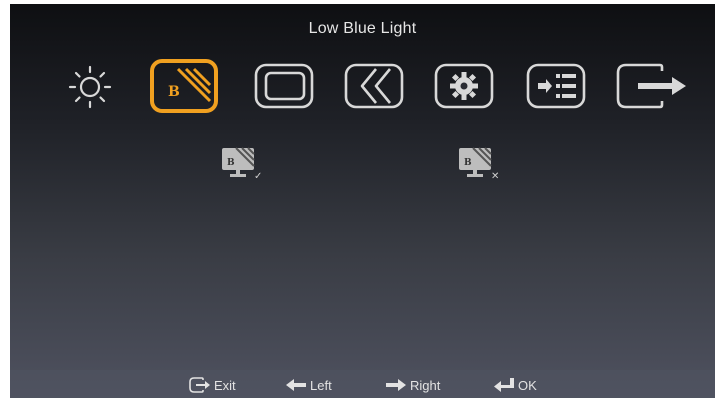 The height and width of the screenshot is (400, 724). I want to click on x-mark-icon: ✕, so click(495, 176).